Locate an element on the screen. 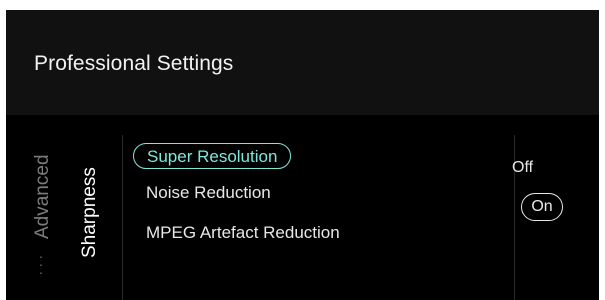 The width and height of the screenshot is (605, 300). option-on: On is located at coordinates (542, 207).